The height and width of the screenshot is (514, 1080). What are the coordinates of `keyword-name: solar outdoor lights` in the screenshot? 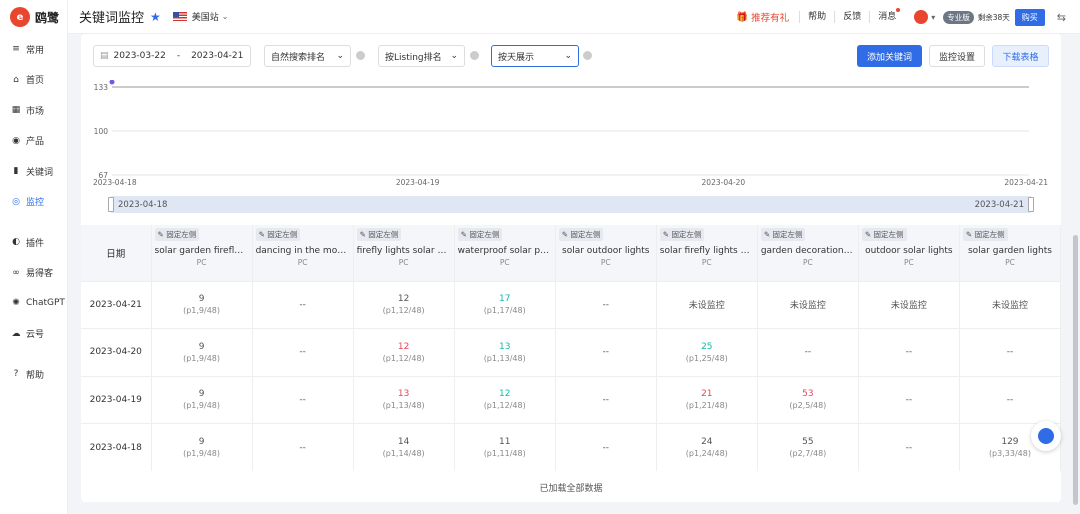 It's located at (606, 248).